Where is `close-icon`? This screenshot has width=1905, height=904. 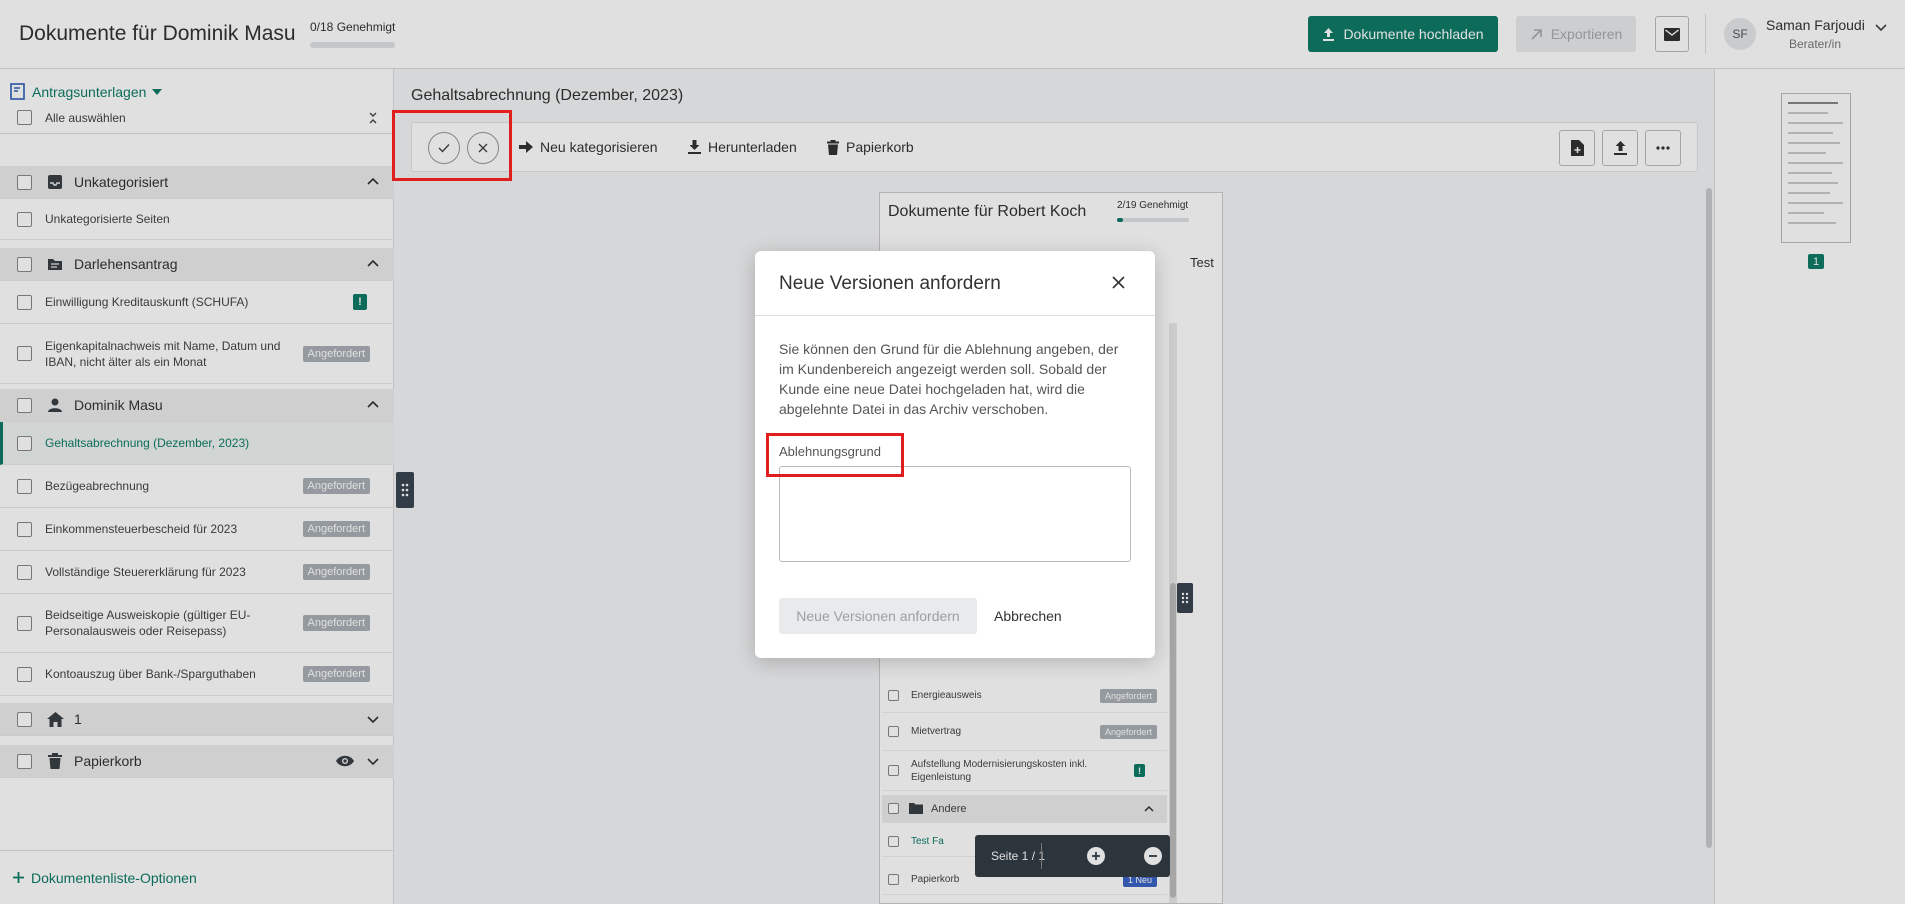
close-icon is located at coordinates (1118, 282).